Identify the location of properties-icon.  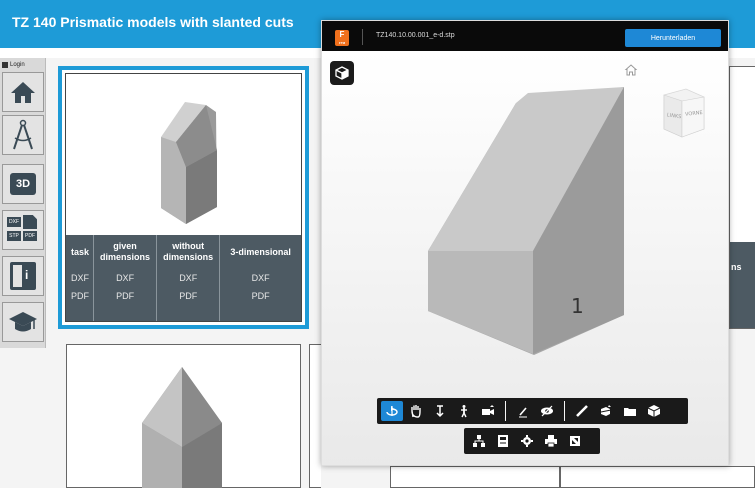
(503, 441).